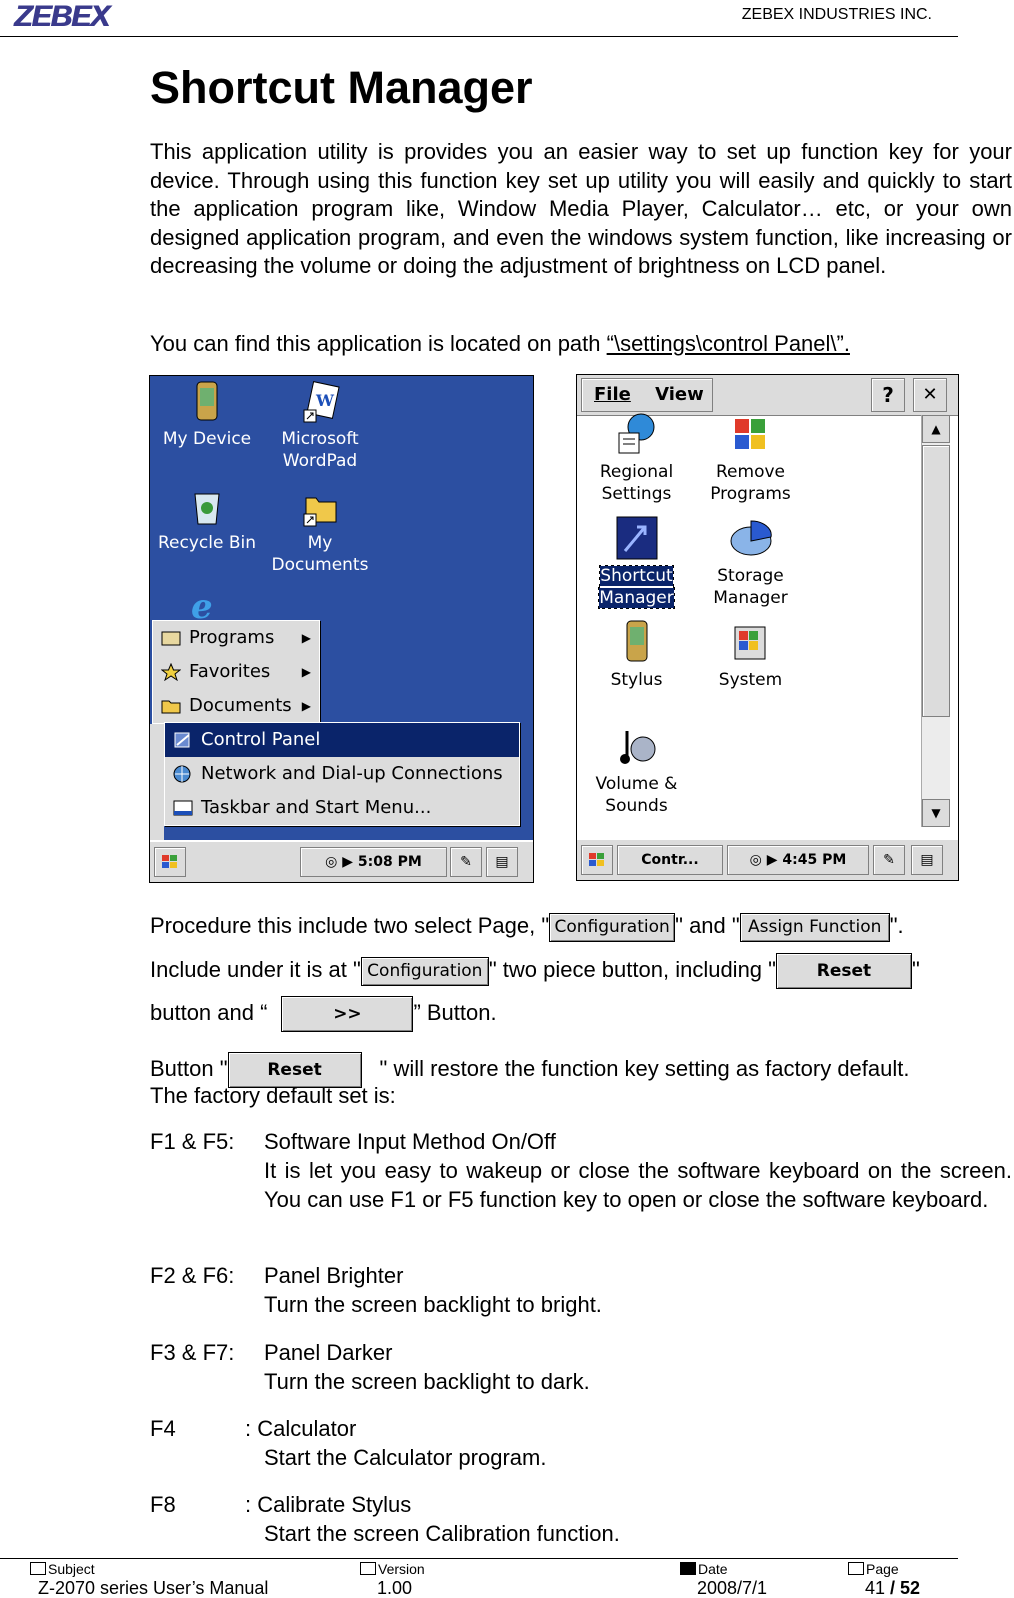  I want to click on scroll-up-icon: ▲, so click(936, 429).